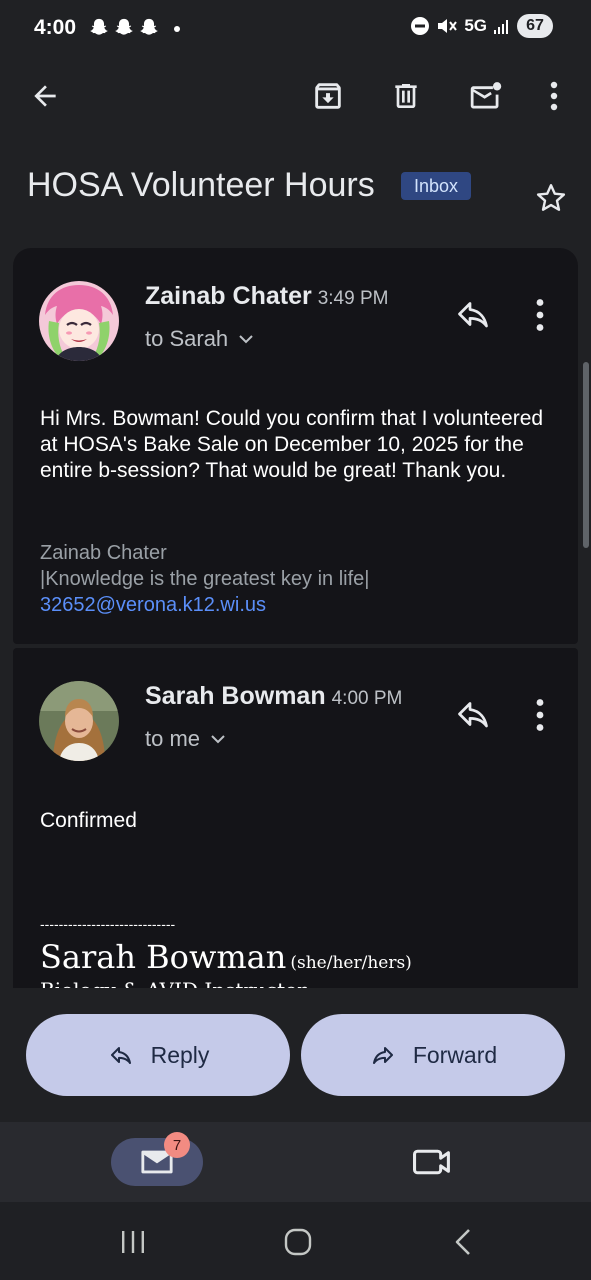 The image size is (591, 1280). Describe the element at coordinates (133, 1242) in the screenshot. I see `recent-apps-icon` at that location.